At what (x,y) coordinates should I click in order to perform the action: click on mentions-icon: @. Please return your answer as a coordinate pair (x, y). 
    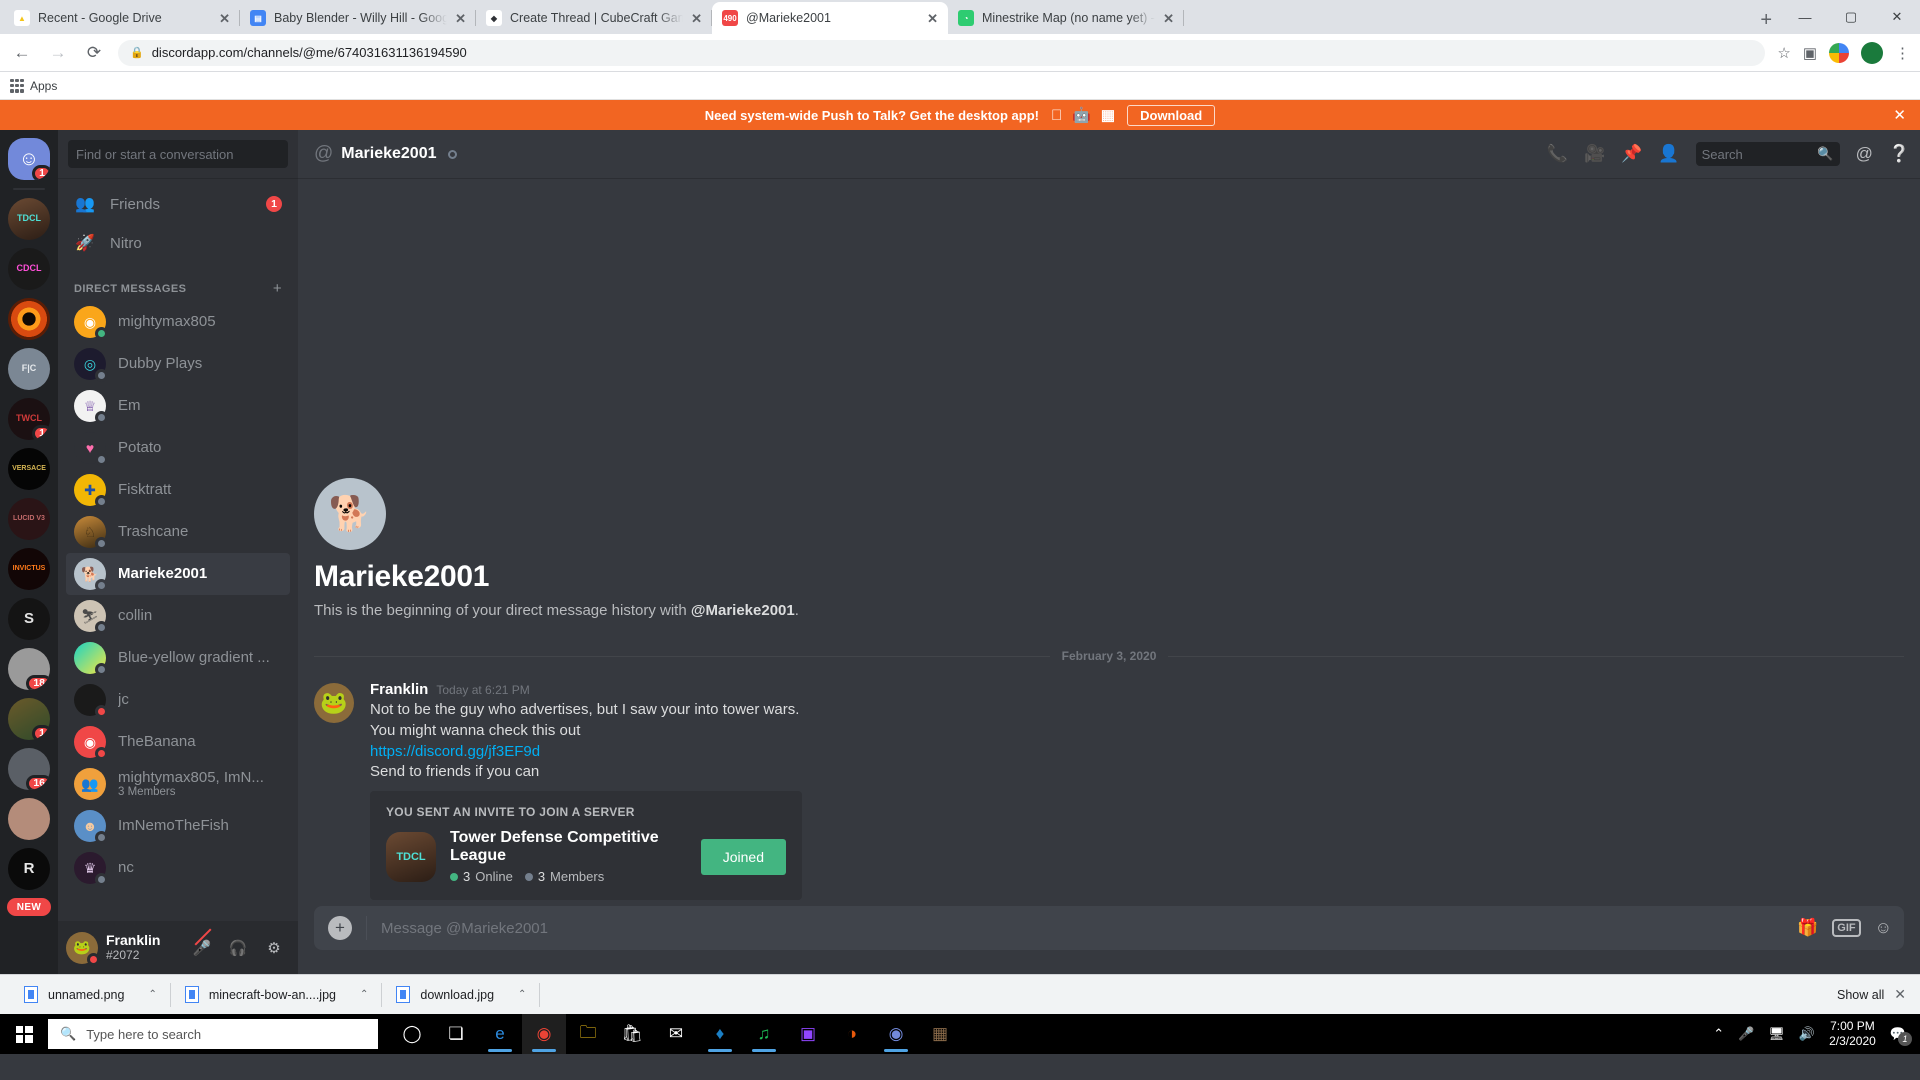
    Looking at the image, I should click on (1864, 154).